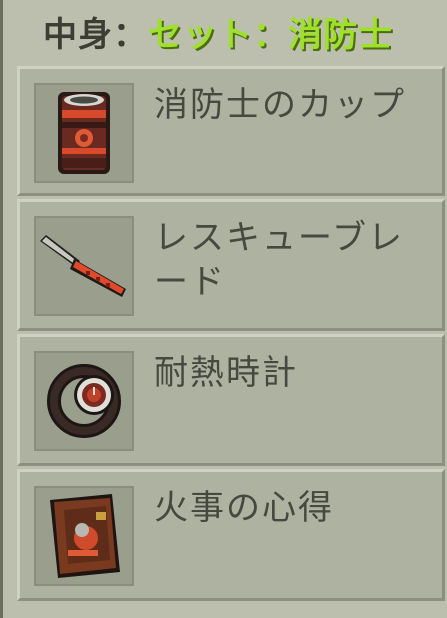 The width and height of the screenshot is (447, 618). I want to click on item-name: 火事の心得, so click(244, 508).